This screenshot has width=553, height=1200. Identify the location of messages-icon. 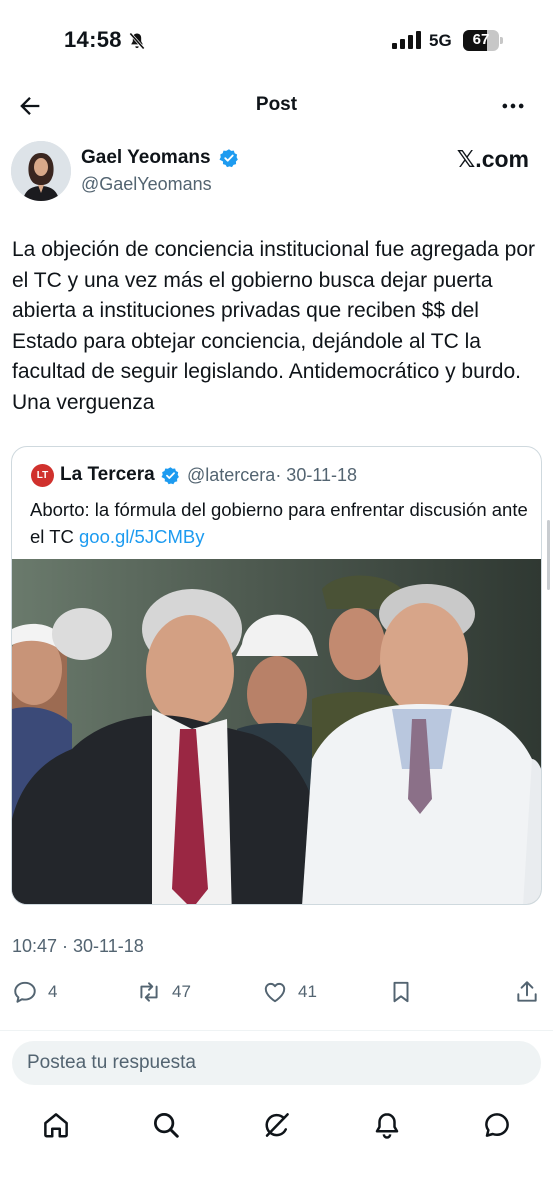
(497, 1125).